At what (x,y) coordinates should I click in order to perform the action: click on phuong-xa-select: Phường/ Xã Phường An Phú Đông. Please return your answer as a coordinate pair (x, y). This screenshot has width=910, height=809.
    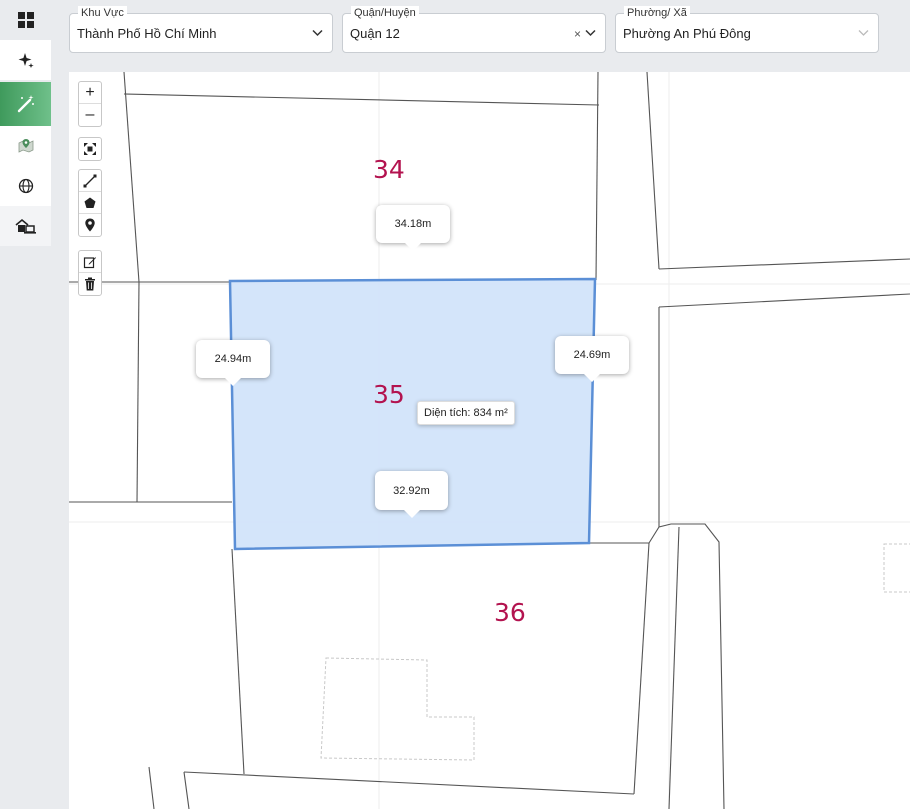
    Looking at the image, I should click on (747, 29).